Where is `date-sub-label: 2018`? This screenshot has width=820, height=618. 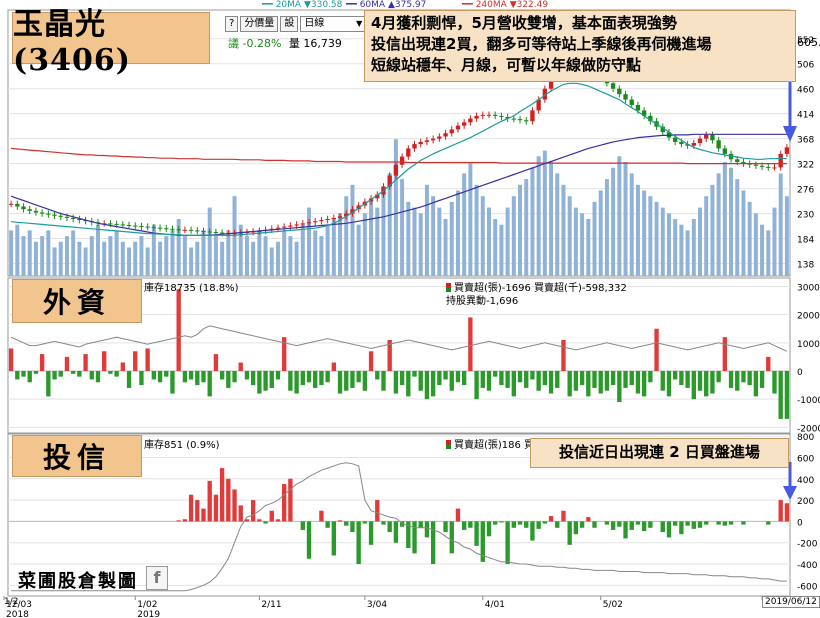 date-sub-label: 2018 is located at coordinates (17, 614).